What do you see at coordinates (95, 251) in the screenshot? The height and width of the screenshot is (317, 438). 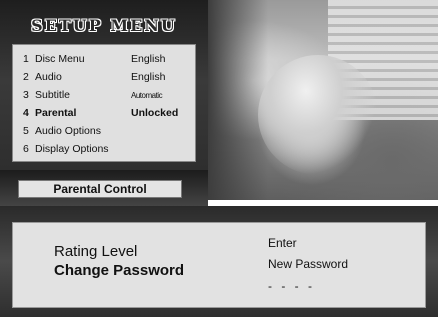 I see `rating-level-option: Rating Level` at bounding box center [95, 251].